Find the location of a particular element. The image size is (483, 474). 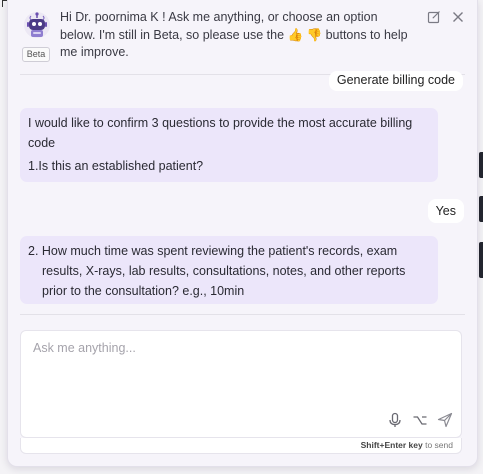

chat-input is located at coordinates (238, 371).